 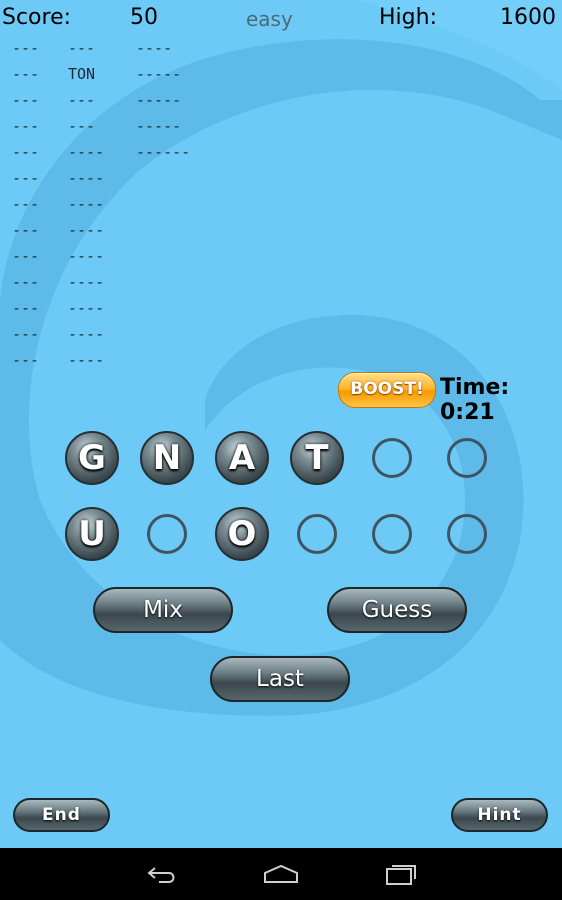 What do you see at coordinates (144, 17) in the screenshot?
I see `score-value: 50` at bounding box center [144, 17].